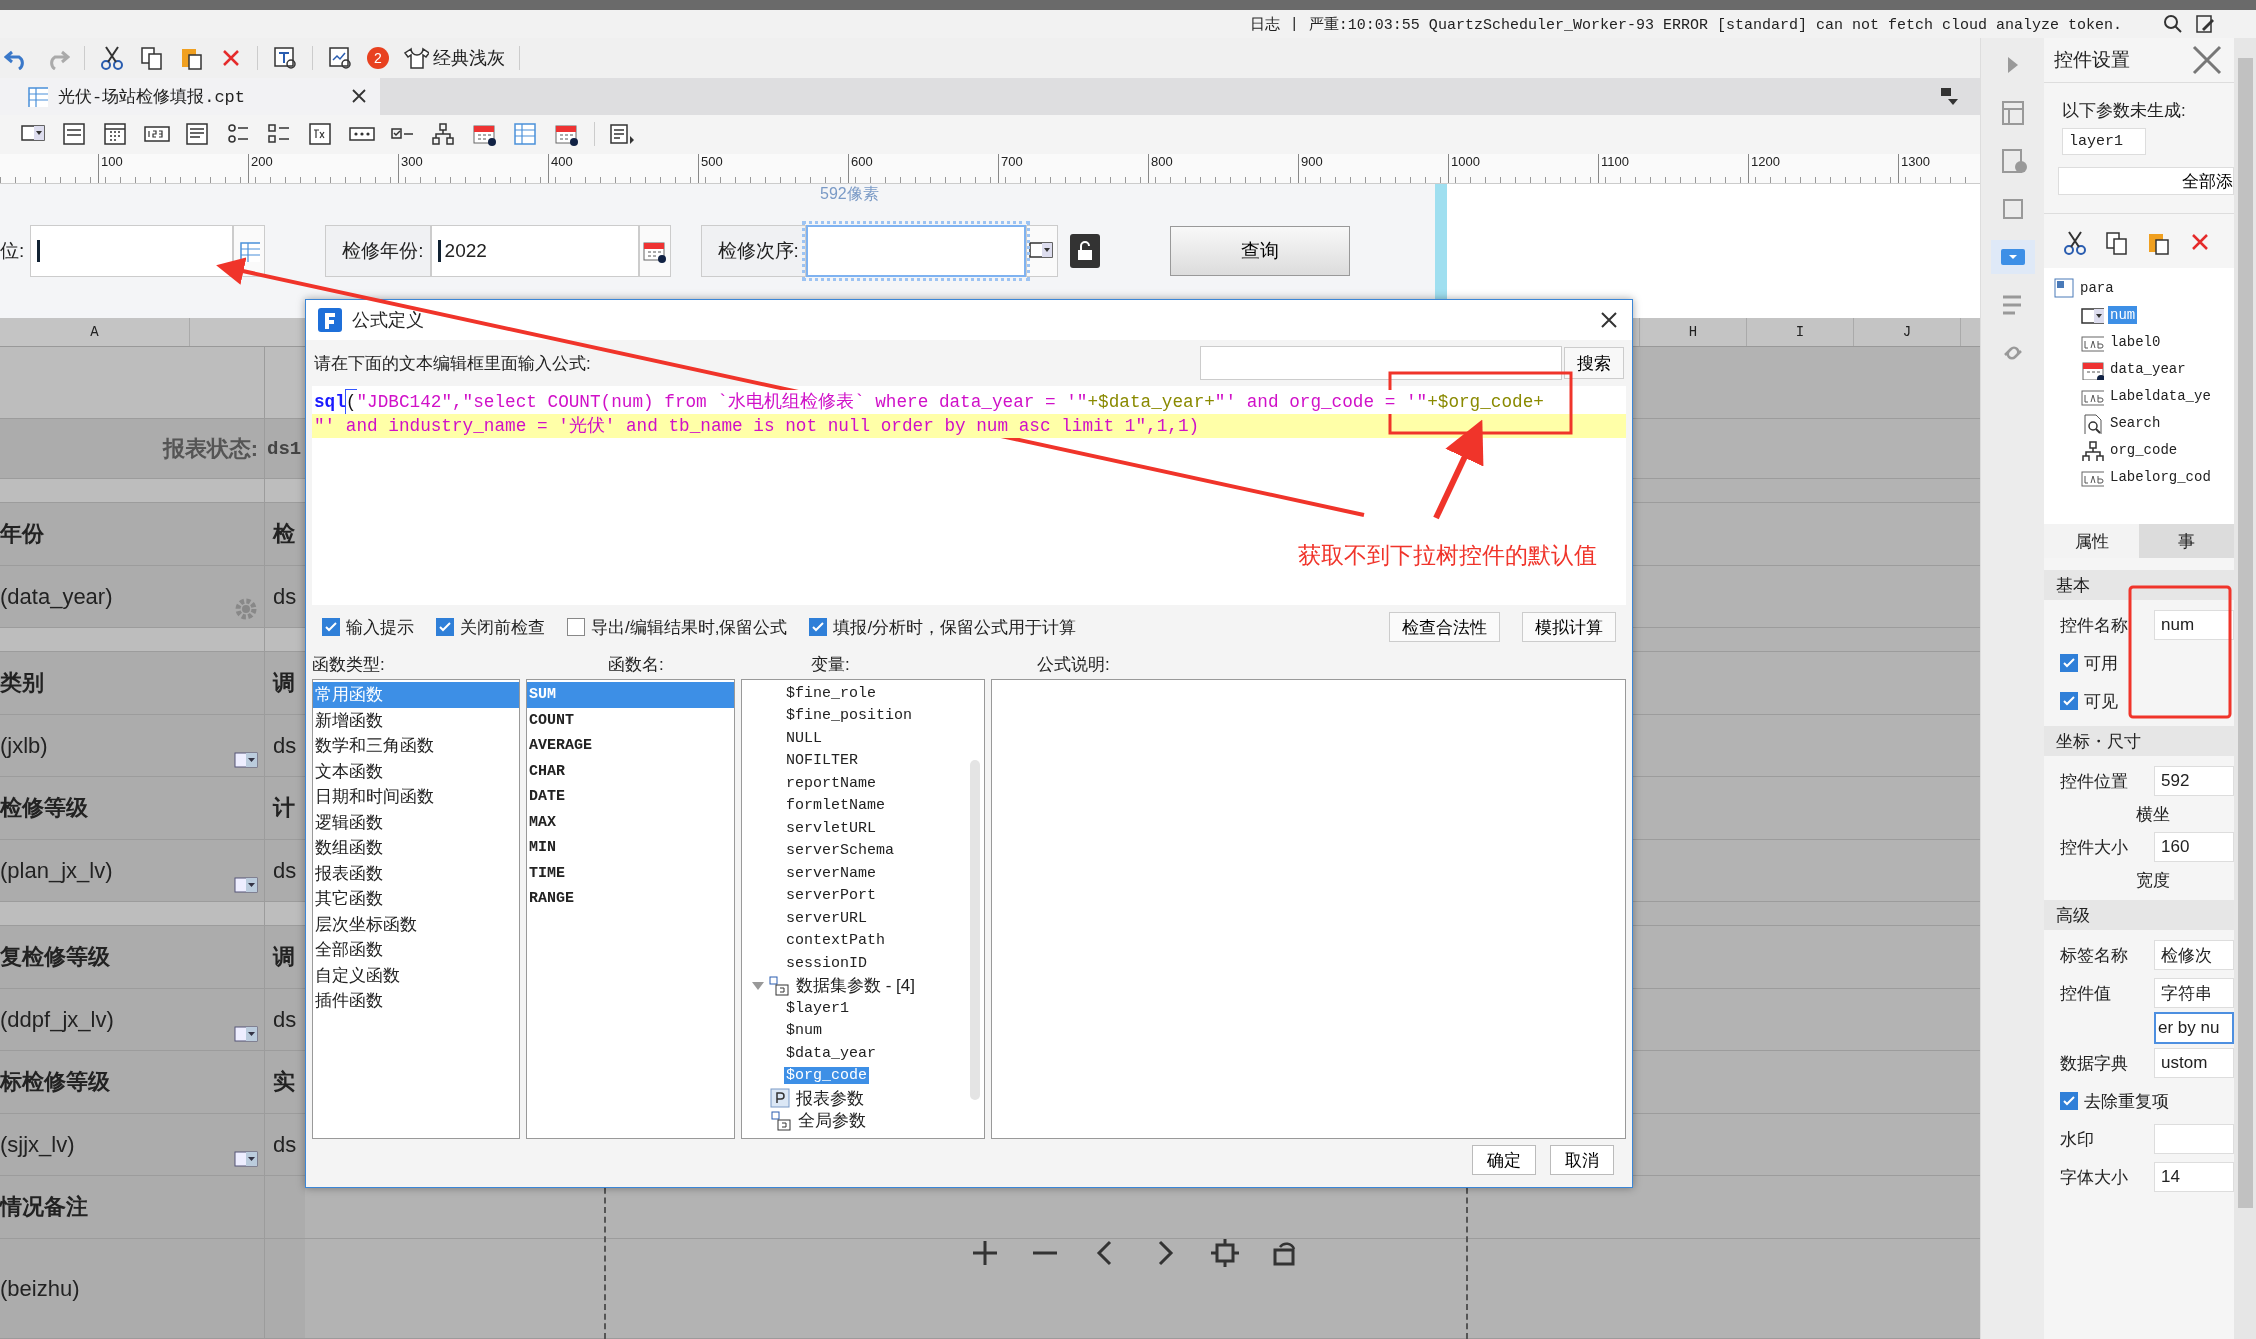  I want to click on cancel-button: 取消, so click(1582, 1160).